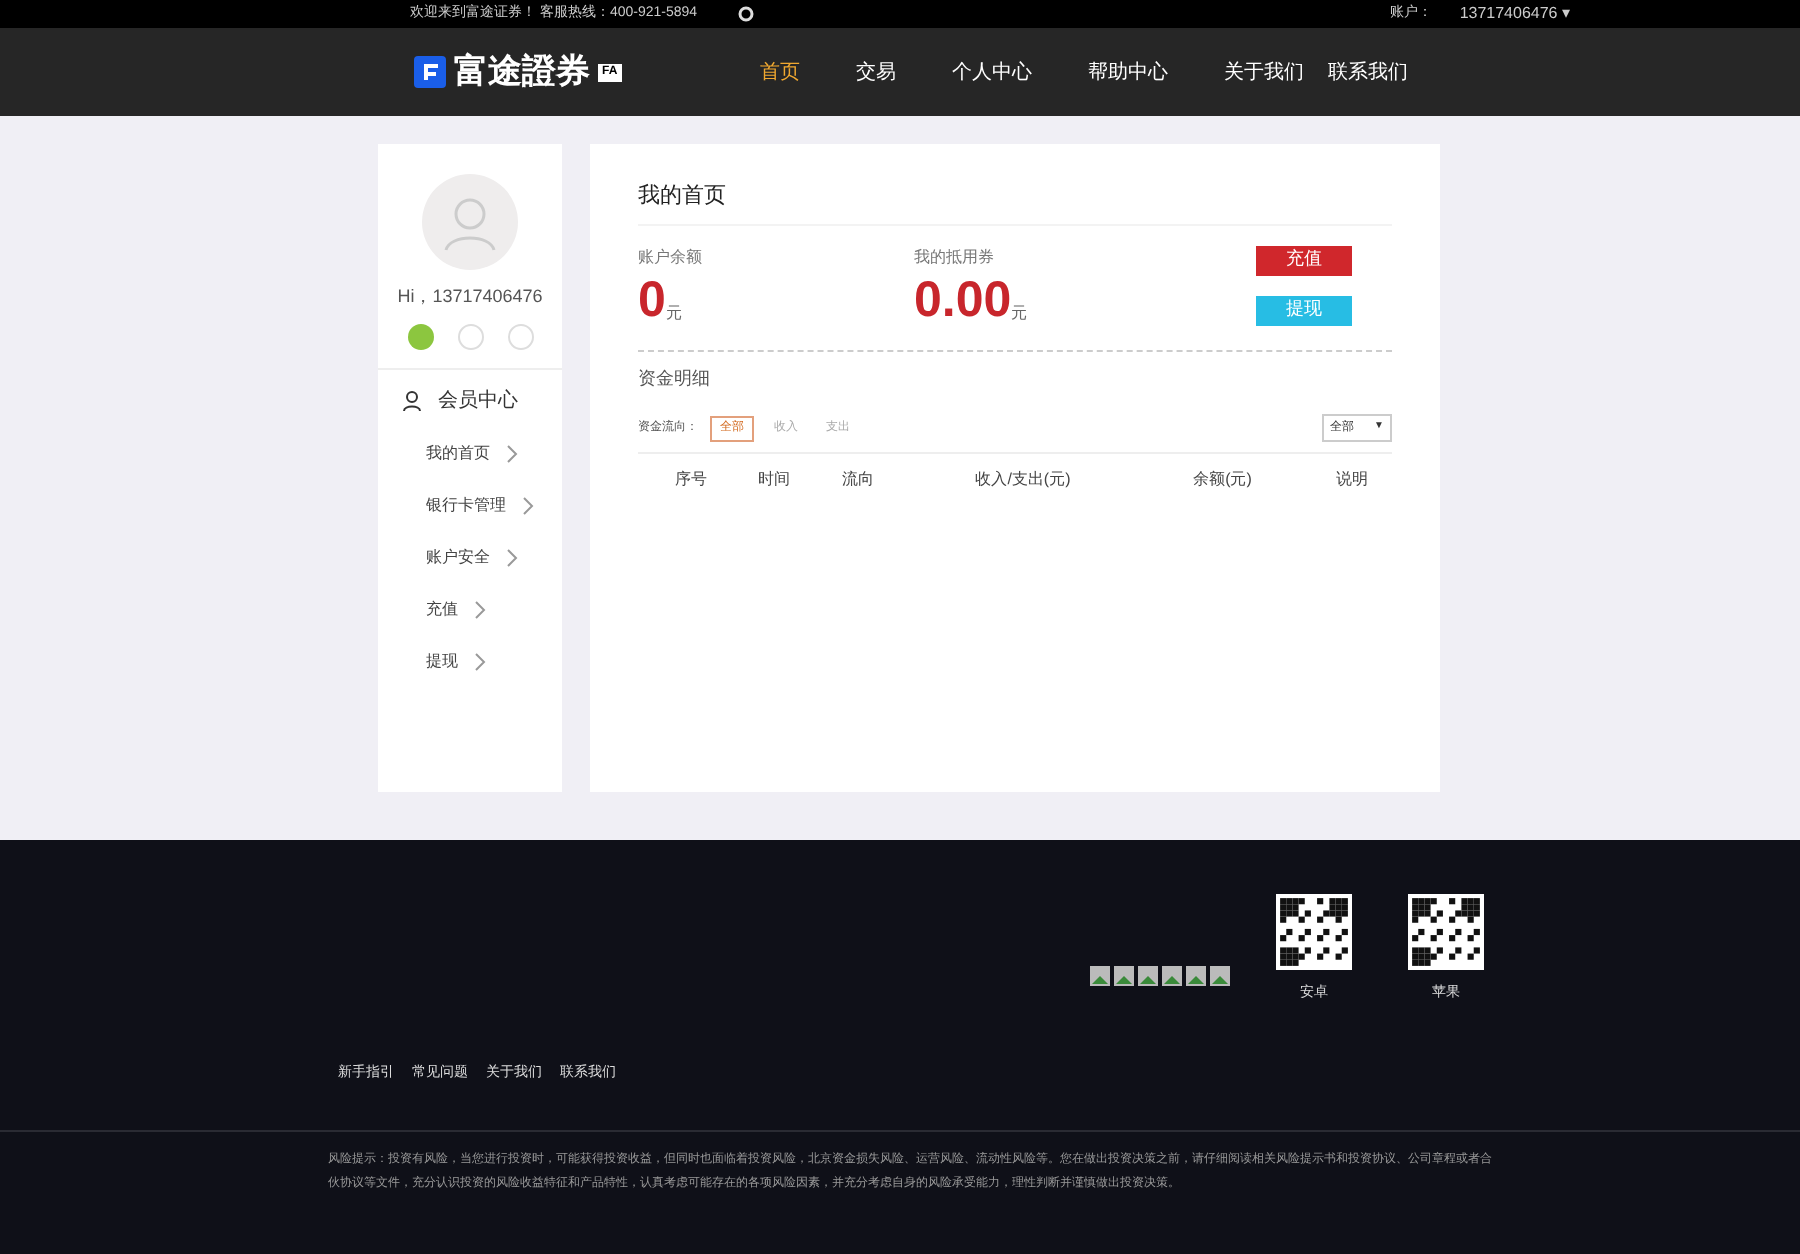  I want to click on nav-link: 个人中心, so click(992, 72).